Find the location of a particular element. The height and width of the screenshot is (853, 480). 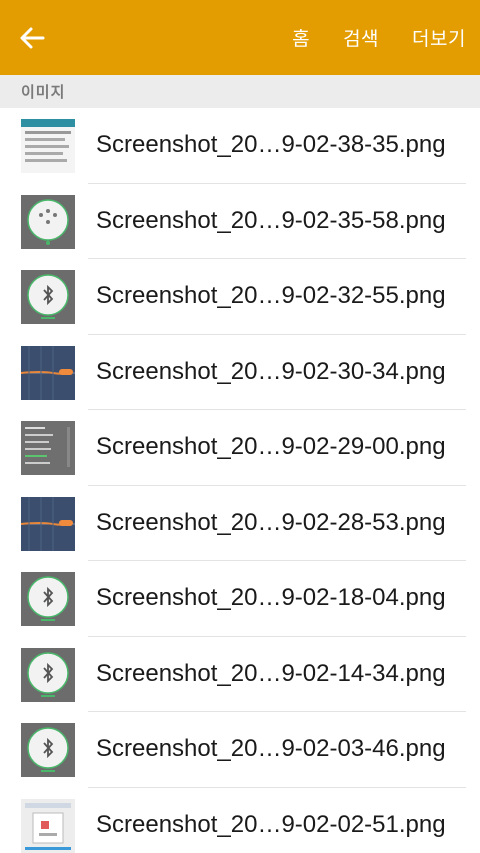

file-name: Screenshot_20…9-02-28-53.png is located at coordinates (271, 522).